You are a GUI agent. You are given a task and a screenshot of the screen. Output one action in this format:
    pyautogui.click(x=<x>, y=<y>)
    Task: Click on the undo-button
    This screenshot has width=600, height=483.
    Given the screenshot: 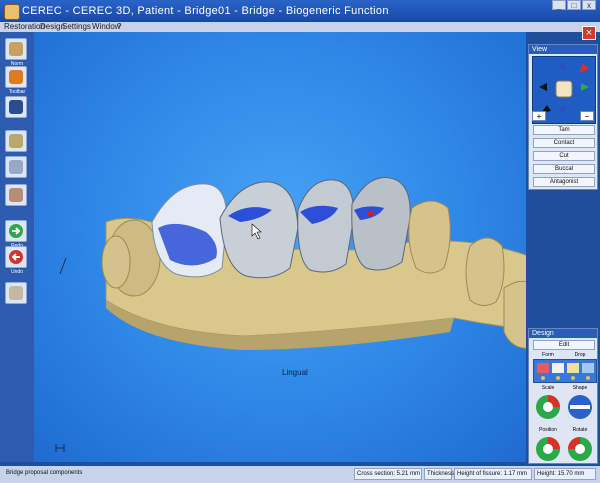 What is the action you would take?
    pyautogui.click(x=16, y=257)
    